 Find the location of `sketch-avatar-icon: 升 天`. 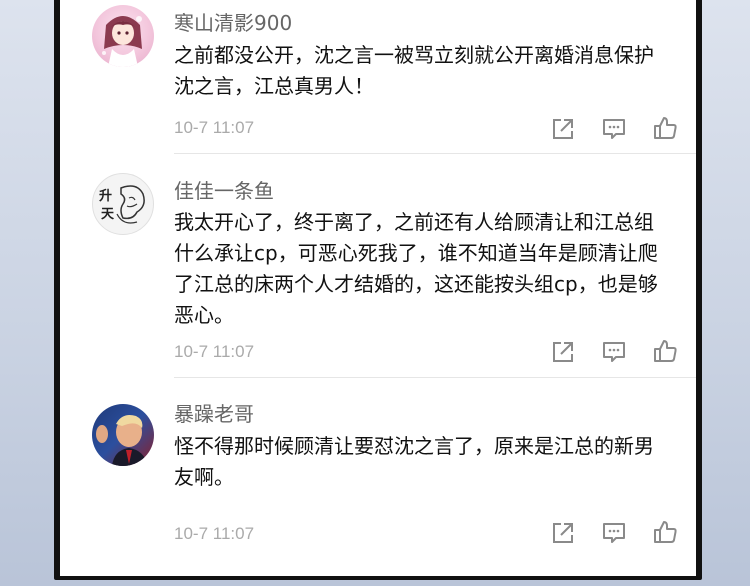

sketch-avatar-icon: 升 天 is located at coordinates (122, 204).